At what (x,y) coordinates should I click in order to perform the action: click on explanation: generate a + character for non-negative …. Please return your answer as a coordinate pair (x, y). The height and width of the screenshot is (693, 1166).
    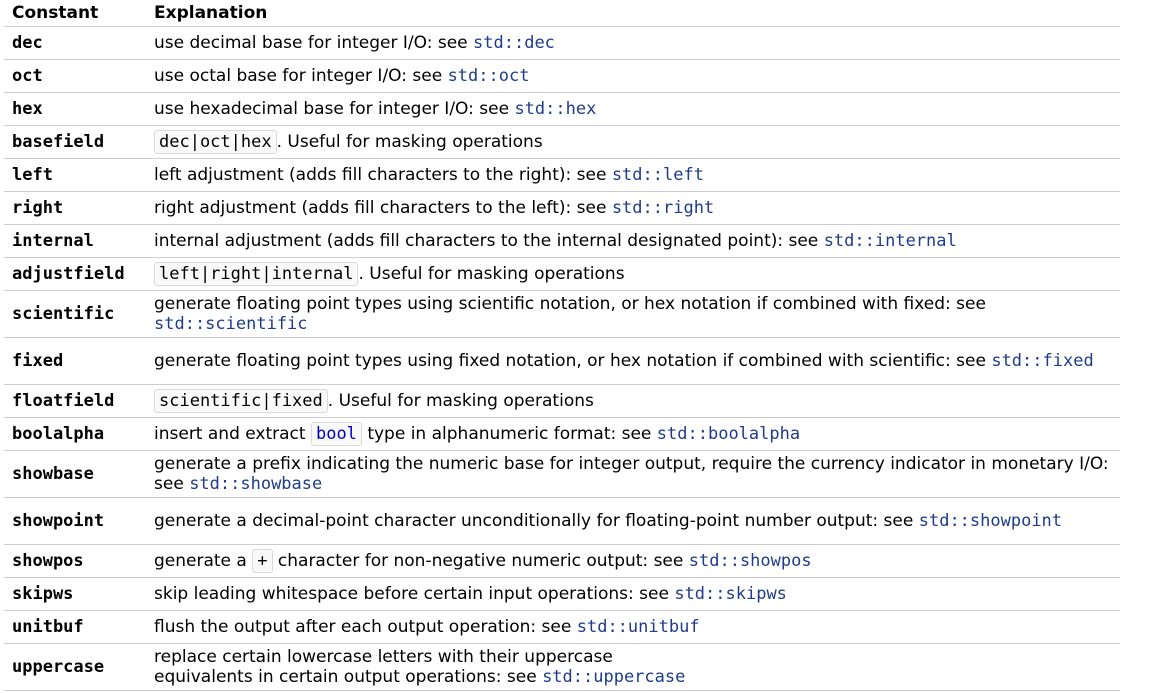
    Looking at the image, I should click on (633, 561).